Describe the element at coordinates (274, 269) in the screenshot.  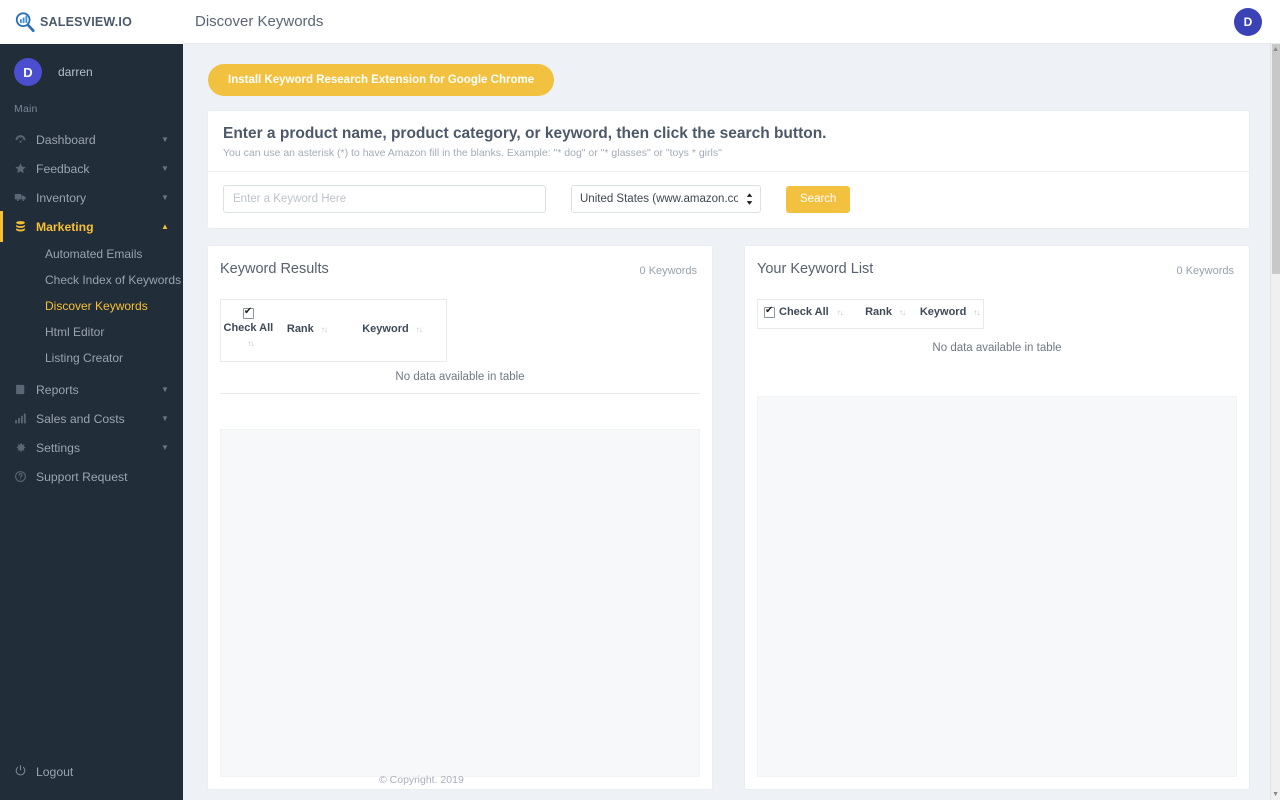
I see `keyword-results-title: Keyword Results` at that location.